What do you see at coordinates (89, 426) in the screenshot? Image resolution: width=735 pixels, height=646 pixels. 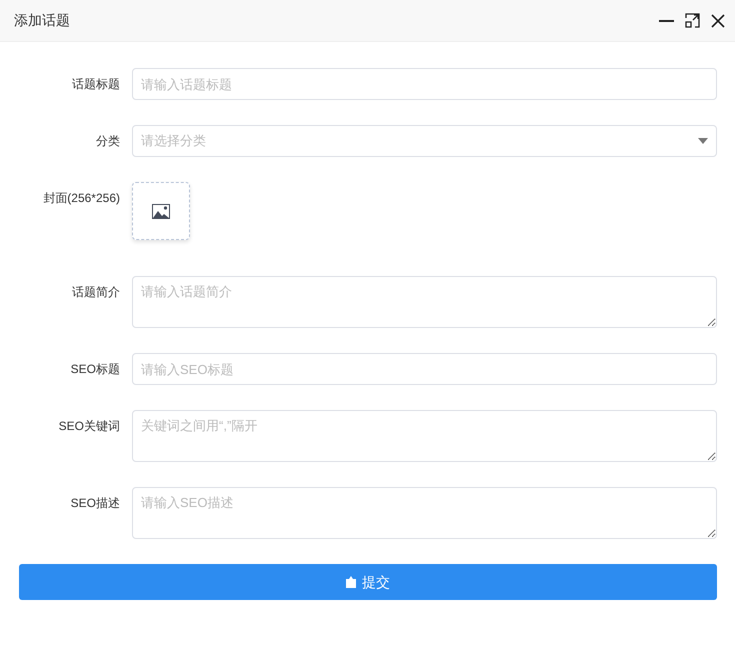 I see `field-label: SEO关键词` at bounding box center [89, 426].